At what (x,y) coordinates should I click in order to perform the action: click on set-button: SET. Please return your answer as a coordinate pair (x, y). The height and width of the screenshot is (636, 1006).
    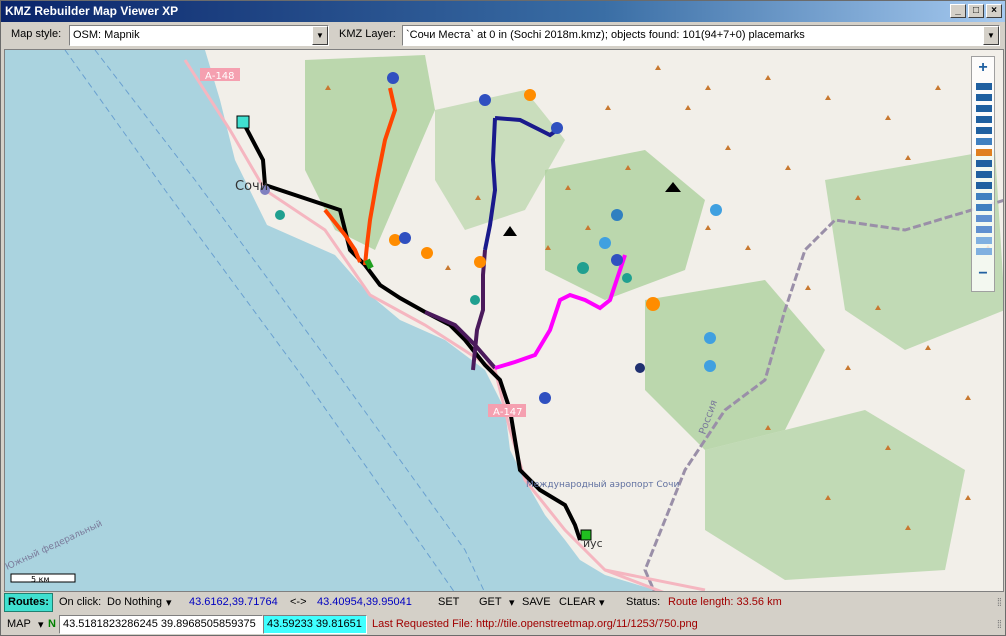
    Looking at the image, I should click on (448, 602).